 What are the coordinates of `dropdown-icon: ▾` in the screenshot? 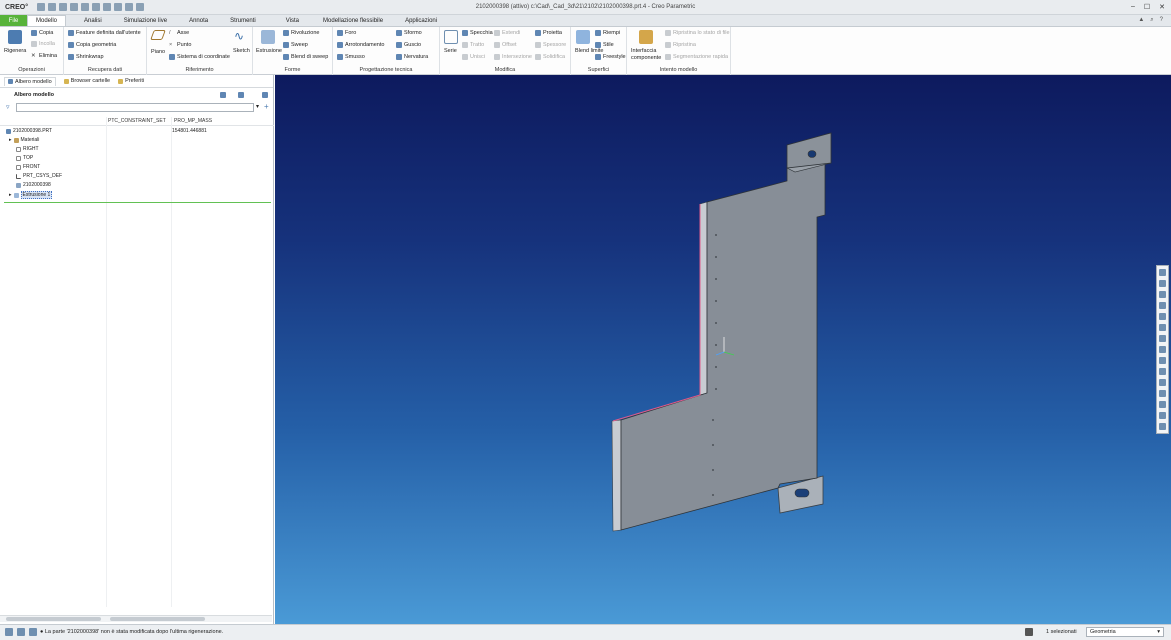 It's located at (257, 106).